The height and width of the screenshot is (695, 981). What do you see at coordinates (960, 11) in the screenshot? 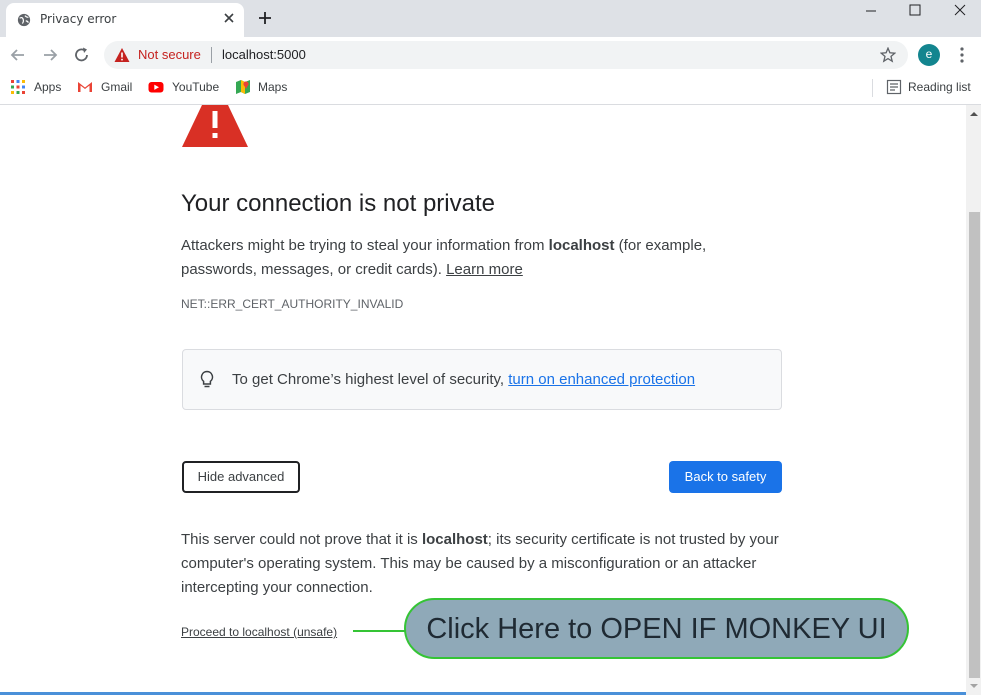
I see `close-window-icon` at bounding box center [960, 11].